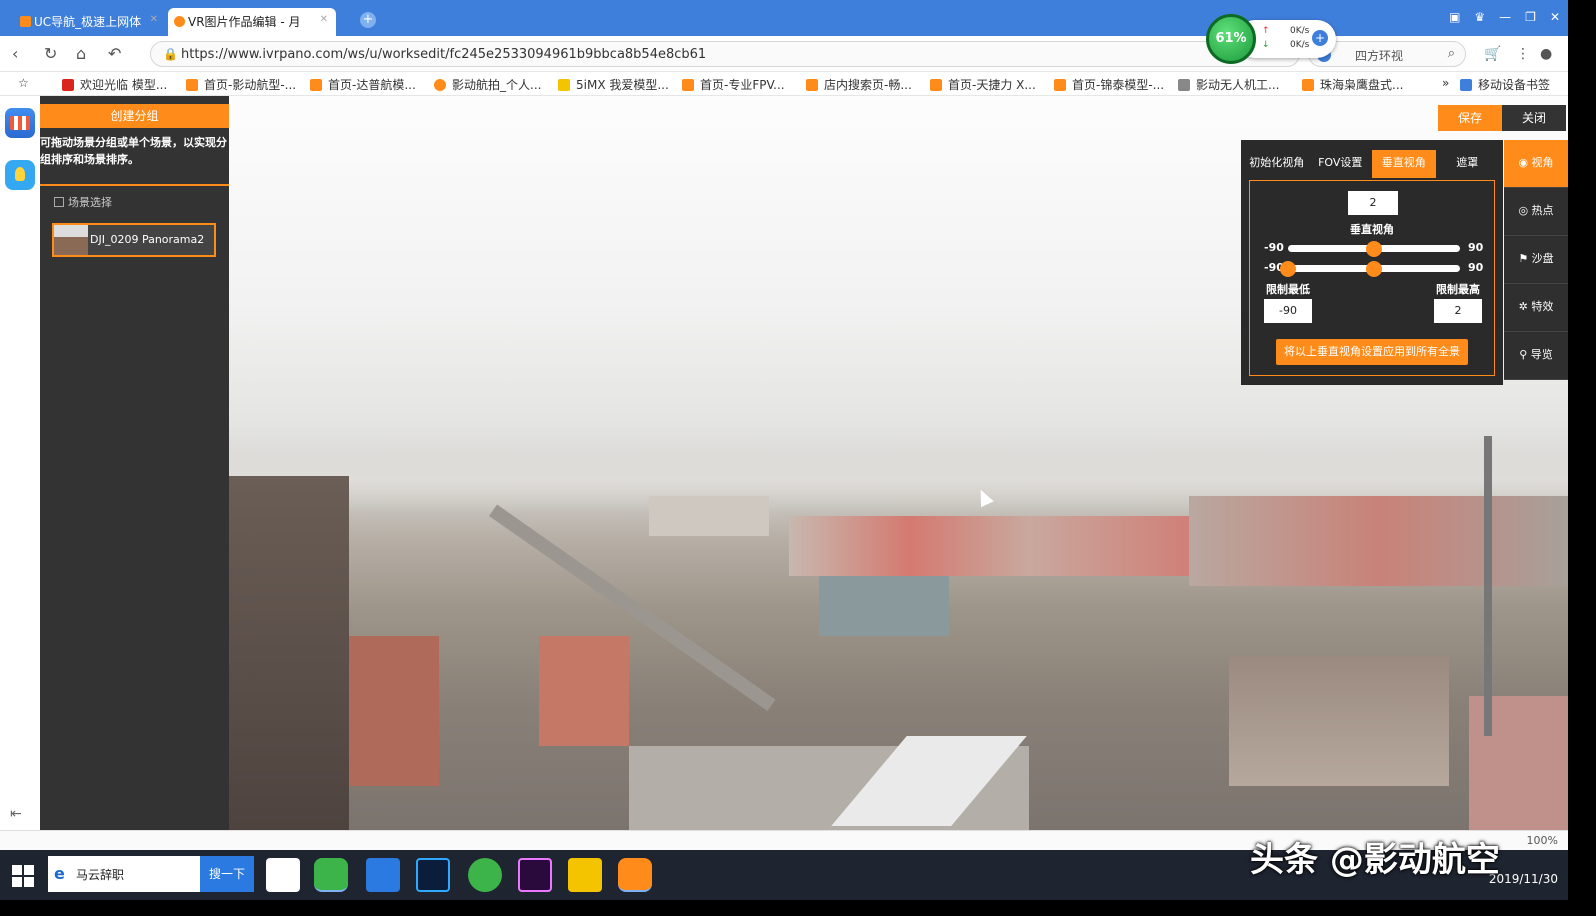  What do you see at coordinates (1555, 17) in the screenshot?
I see `close-window-button: ✕` at bounding box center [1555, 17].